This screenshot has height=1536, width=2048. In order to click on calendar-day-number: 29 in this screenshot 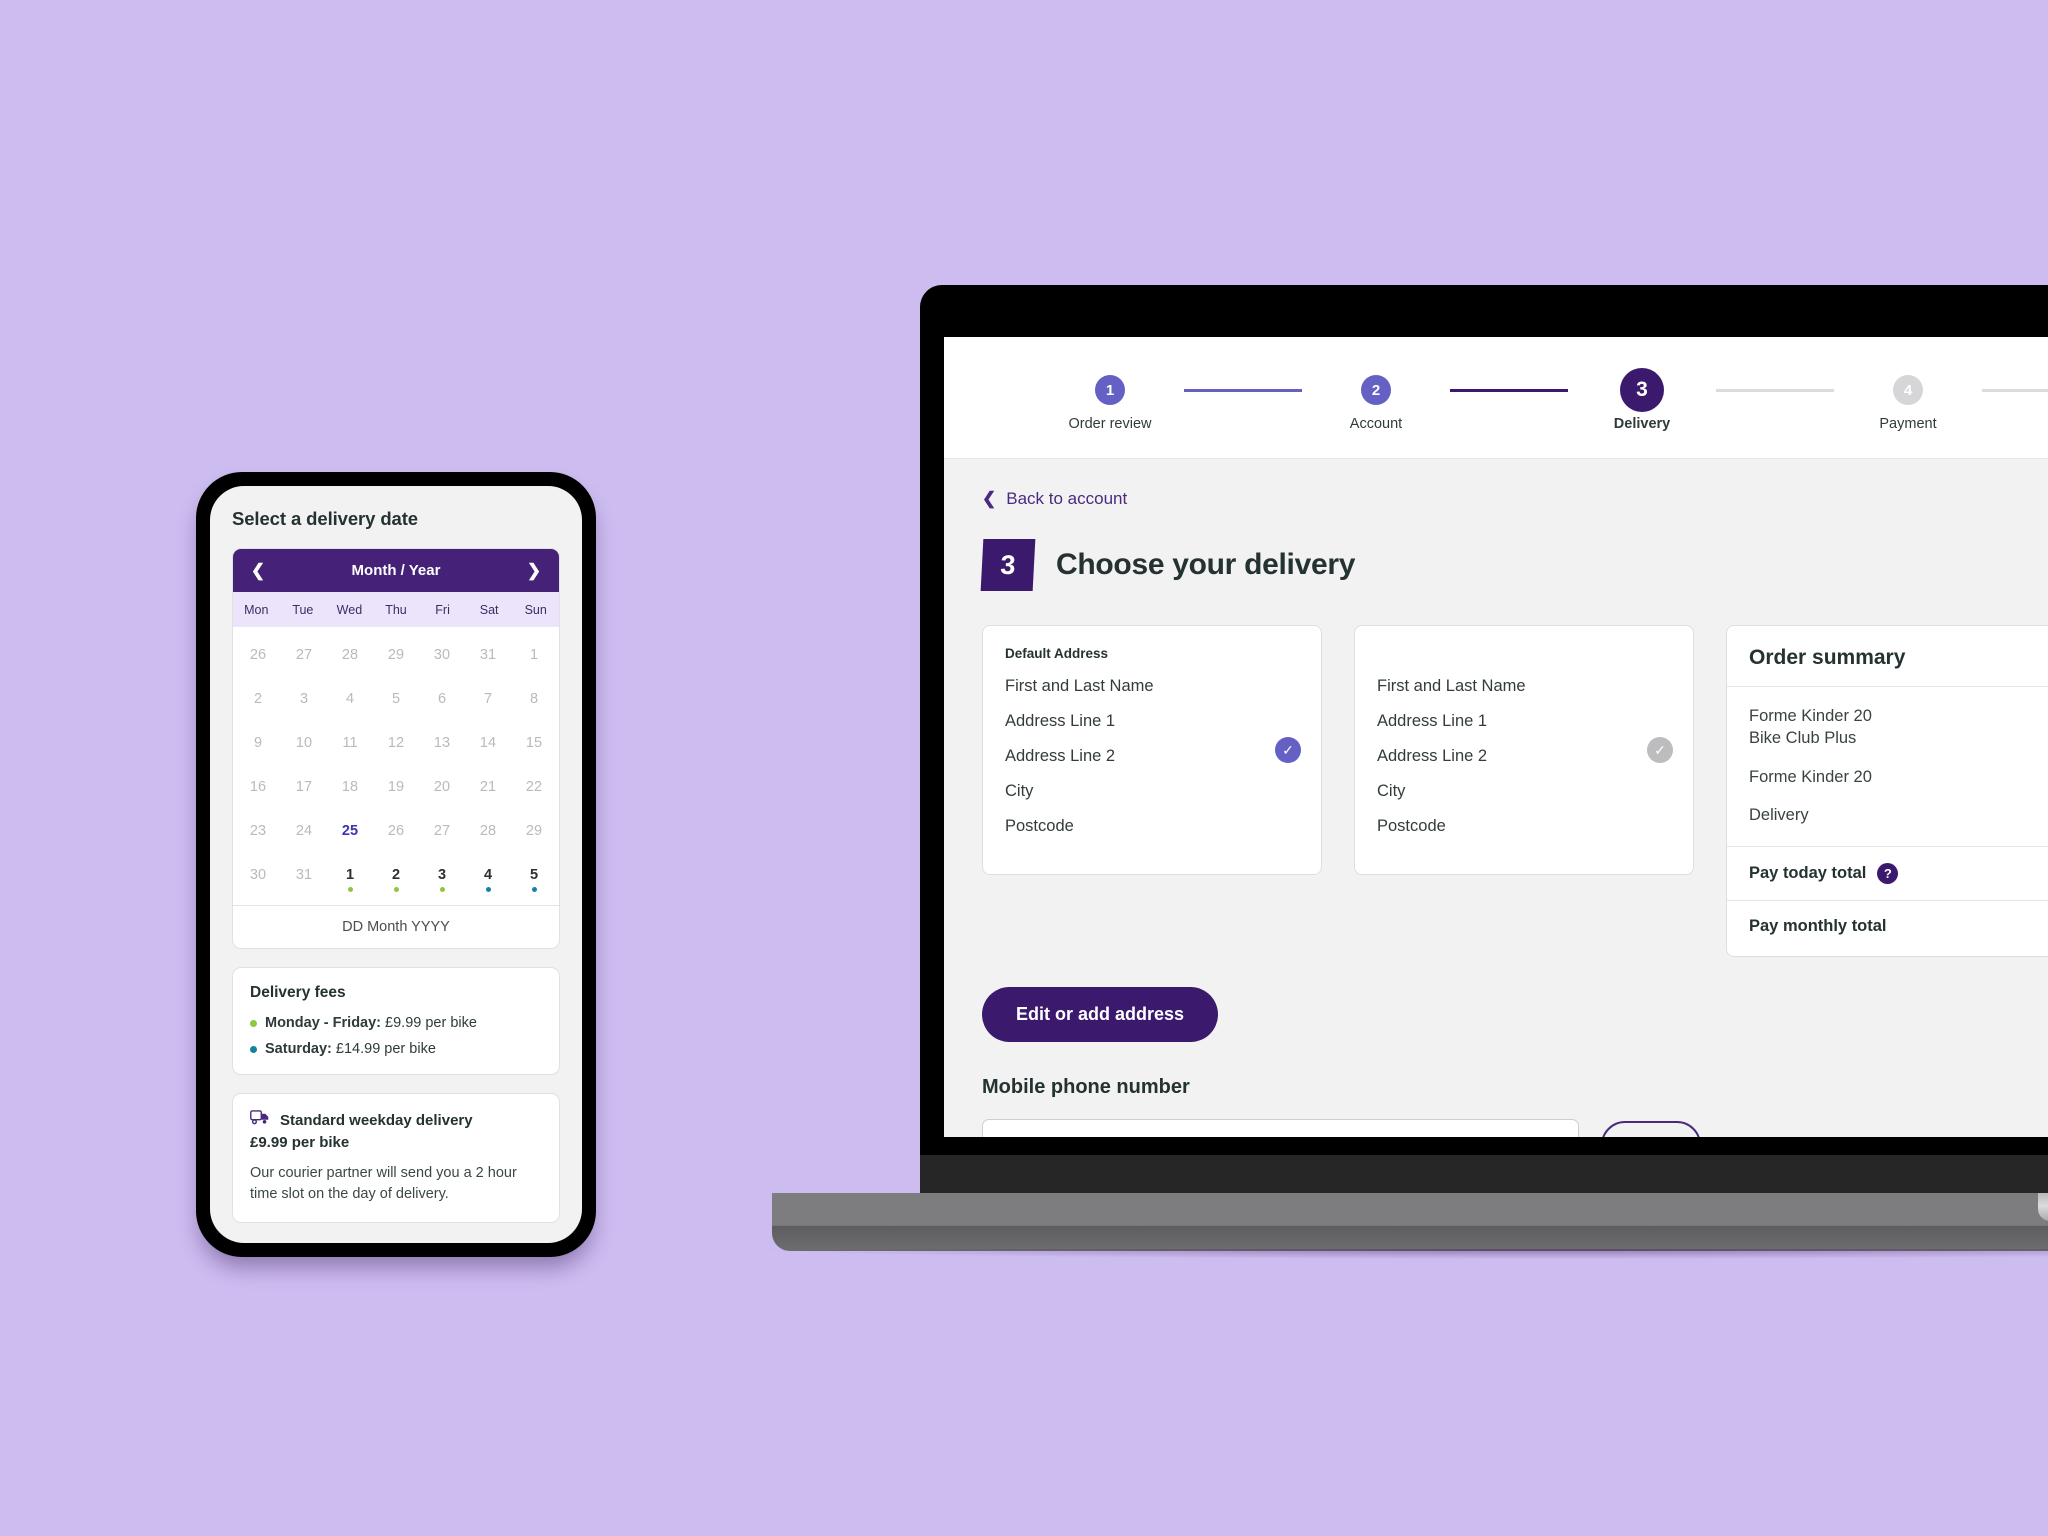, I will do `click(534, 831)`.